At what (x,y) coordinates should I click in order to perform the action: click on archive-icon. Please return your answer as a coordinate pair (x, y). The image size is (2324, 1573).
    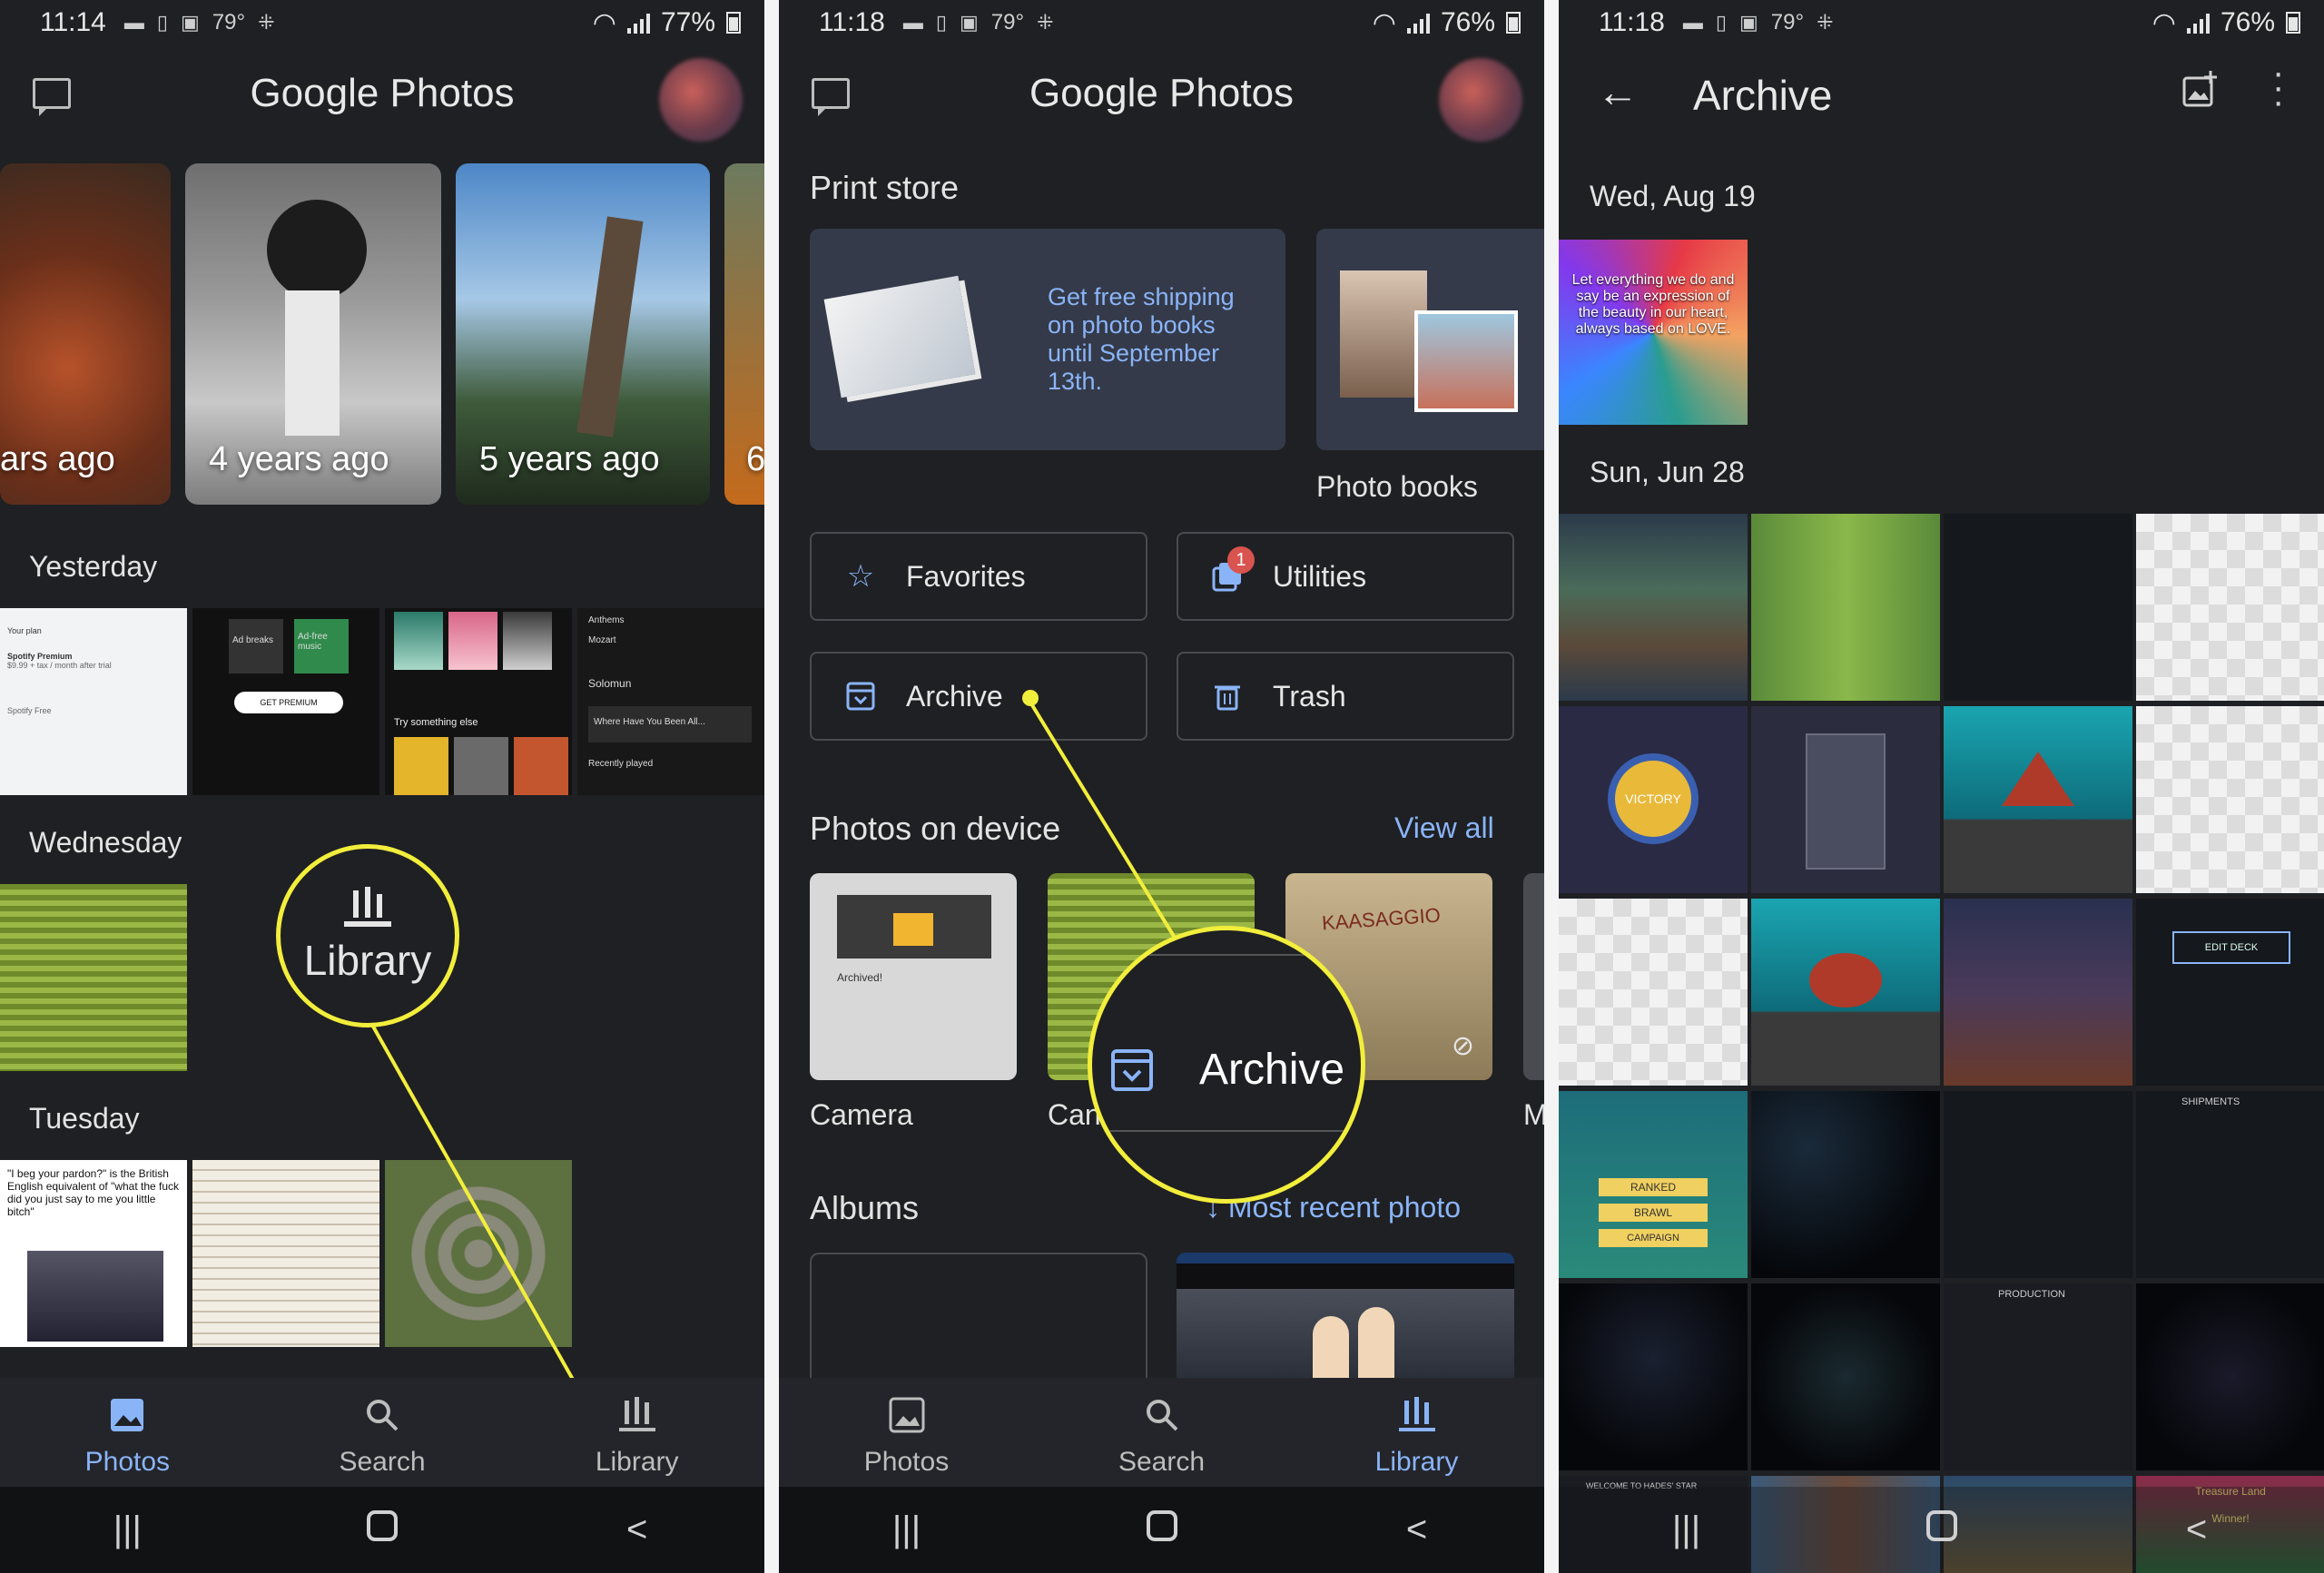
    Looking at the image, I should click on (1132, 1072).